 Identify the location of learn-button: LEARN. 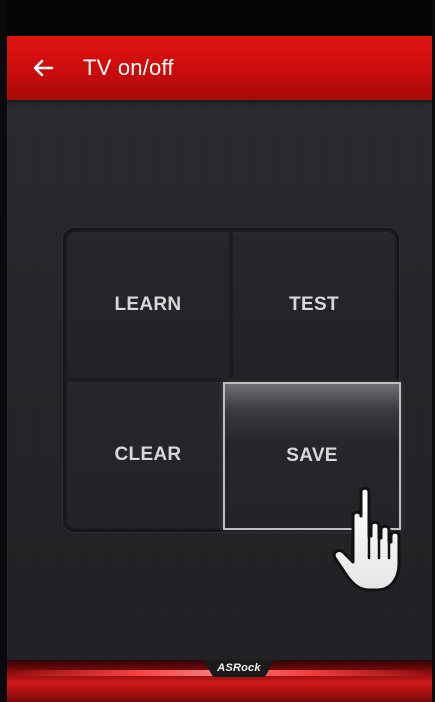
(148, 305).